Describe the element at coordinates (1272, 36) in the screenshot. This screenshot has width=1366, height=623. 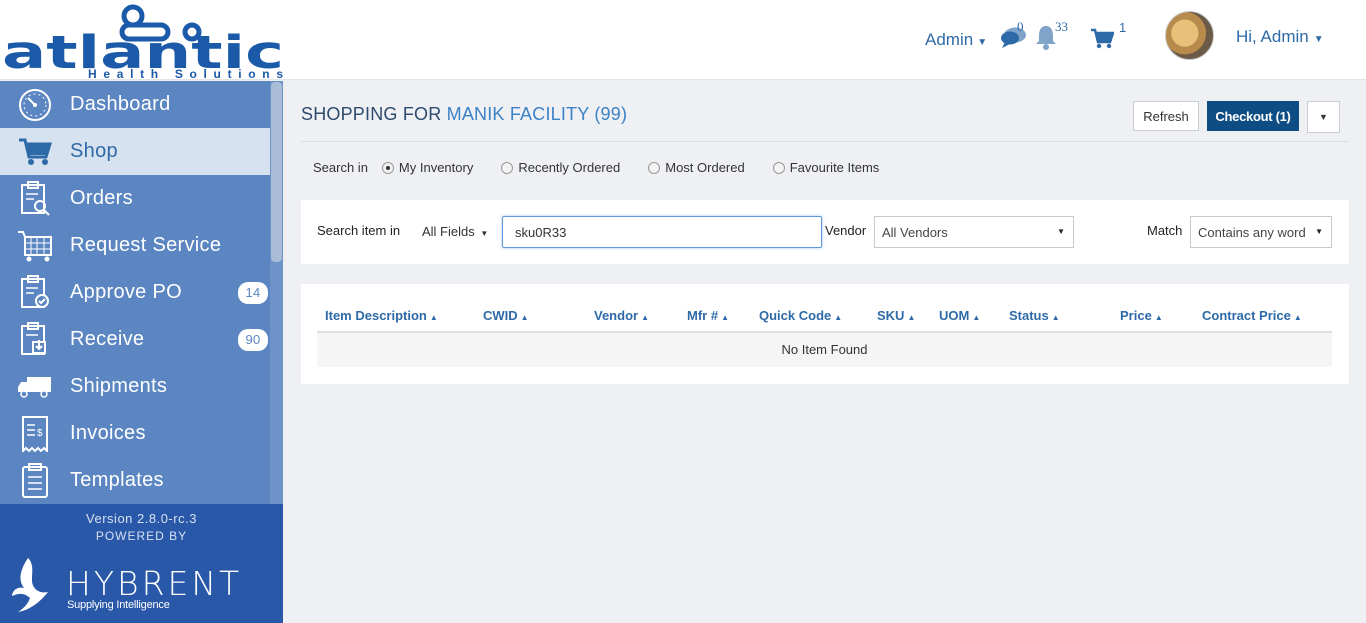
I see `greeting-label: Hi, Admin` at that location.